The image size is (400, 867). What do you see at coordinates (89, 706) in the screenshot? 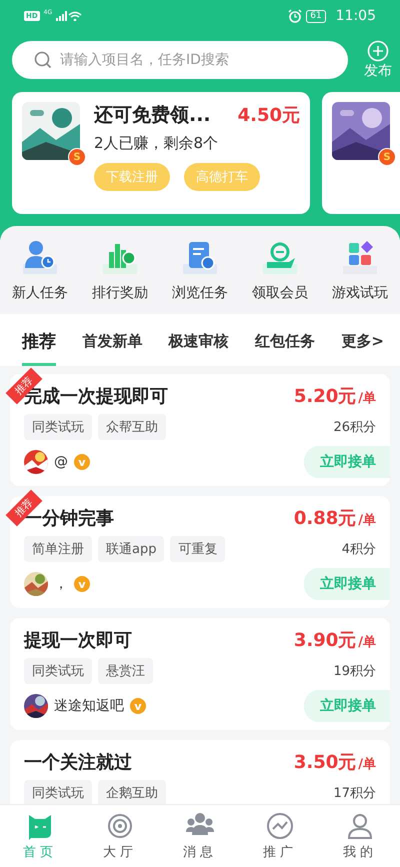
I see `user-name: 迷途知返吧` at bounding box center [89, 706].